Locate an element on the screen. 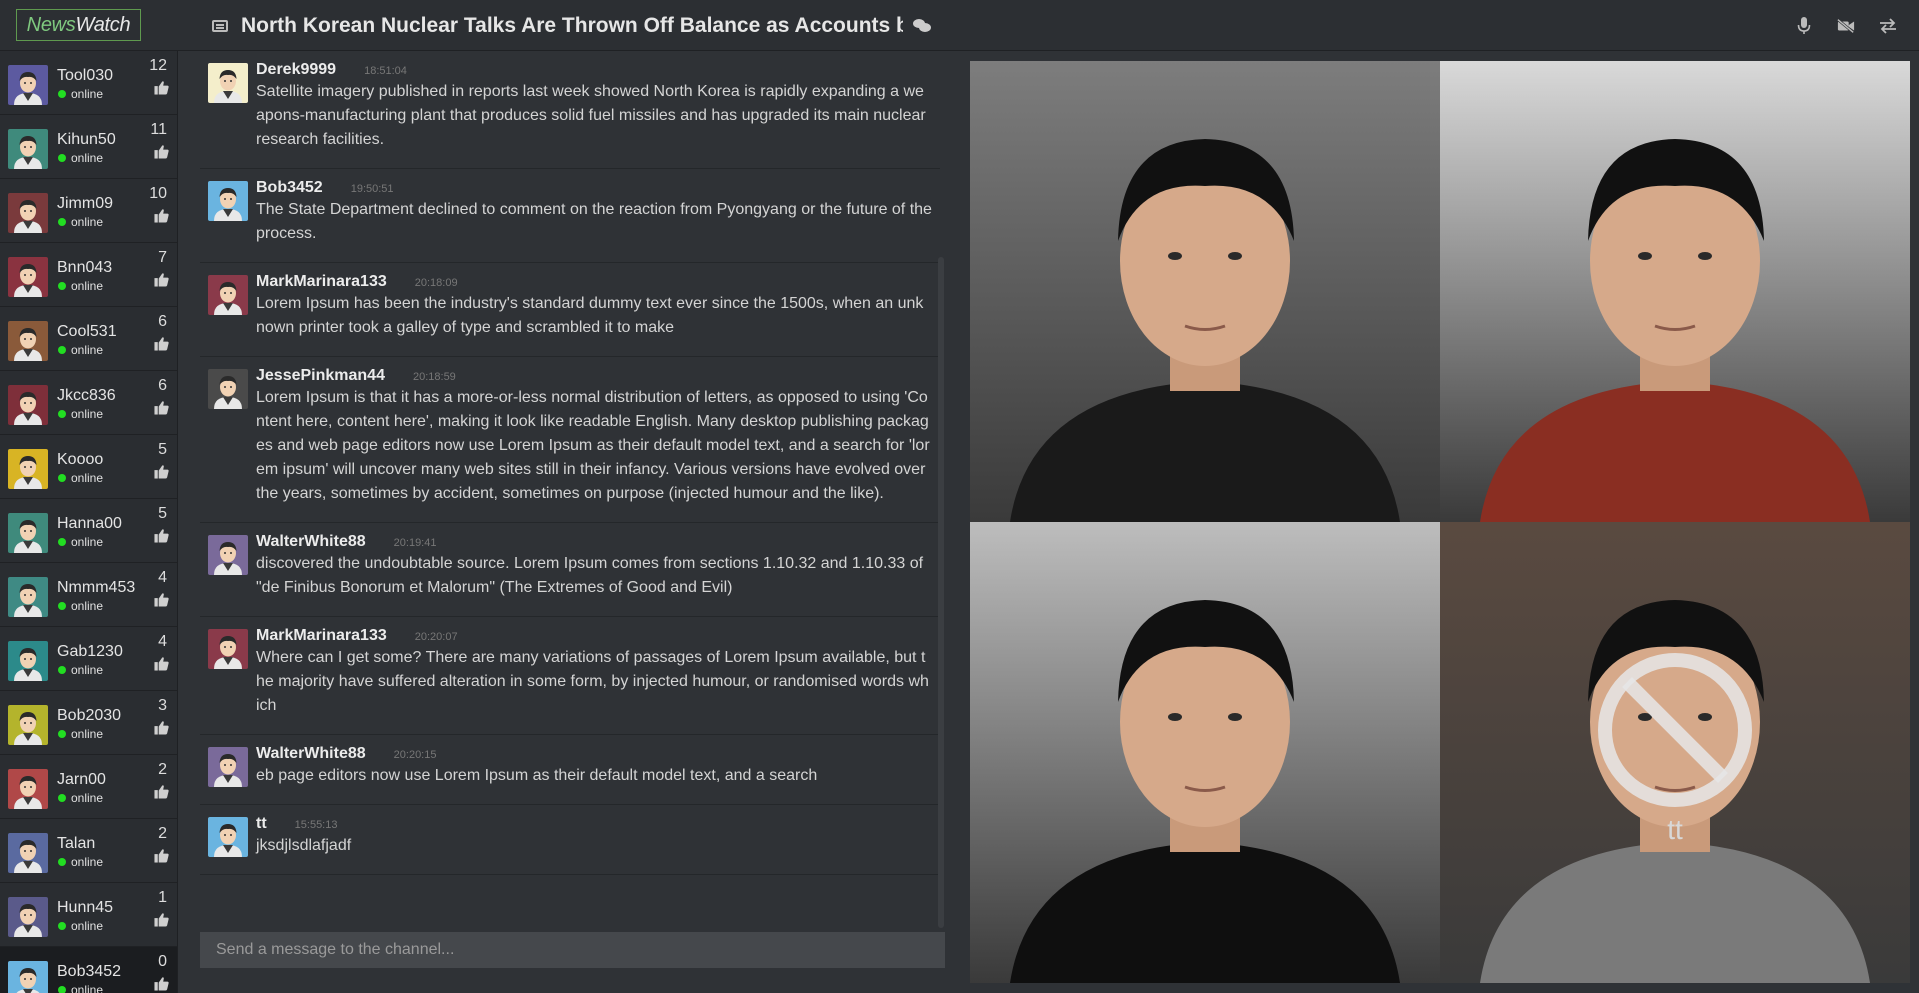 This screenshot has width=1919, height=993. like-count: 3 is located at coordinates (162, 705).